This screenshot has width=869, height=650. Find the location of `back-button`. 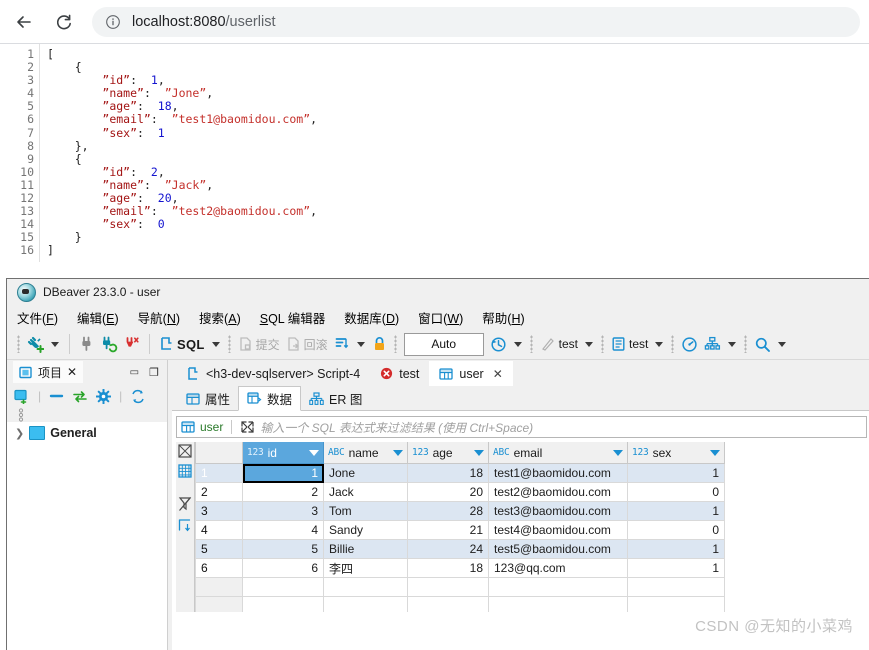

back-button is located at coordinates (24, 22).